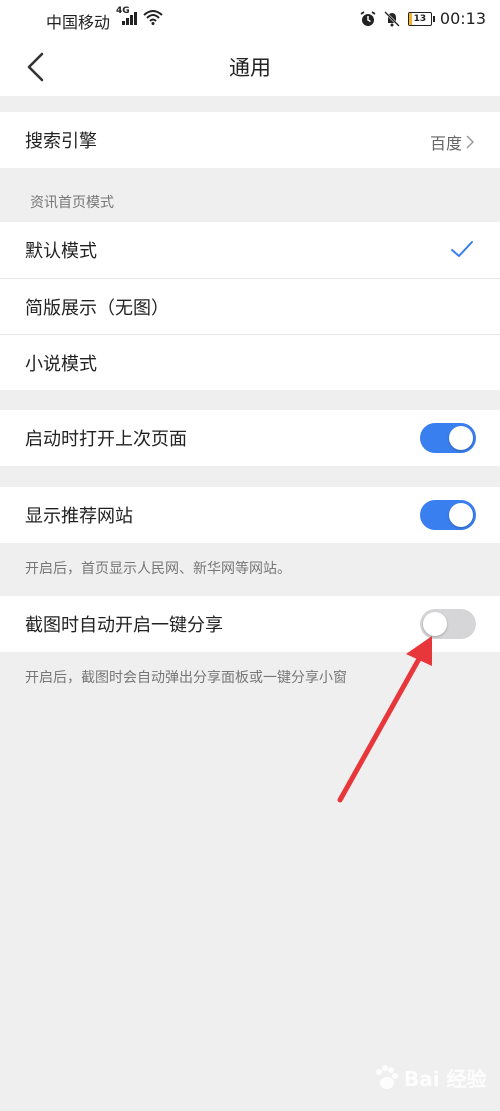 The width and height of the screenshot is (500, 1111). What do you see at coordinates (445, 1079) in the screenshot?
I see `watermark-text: Bai 经验` at bounding box center [445, 1079].